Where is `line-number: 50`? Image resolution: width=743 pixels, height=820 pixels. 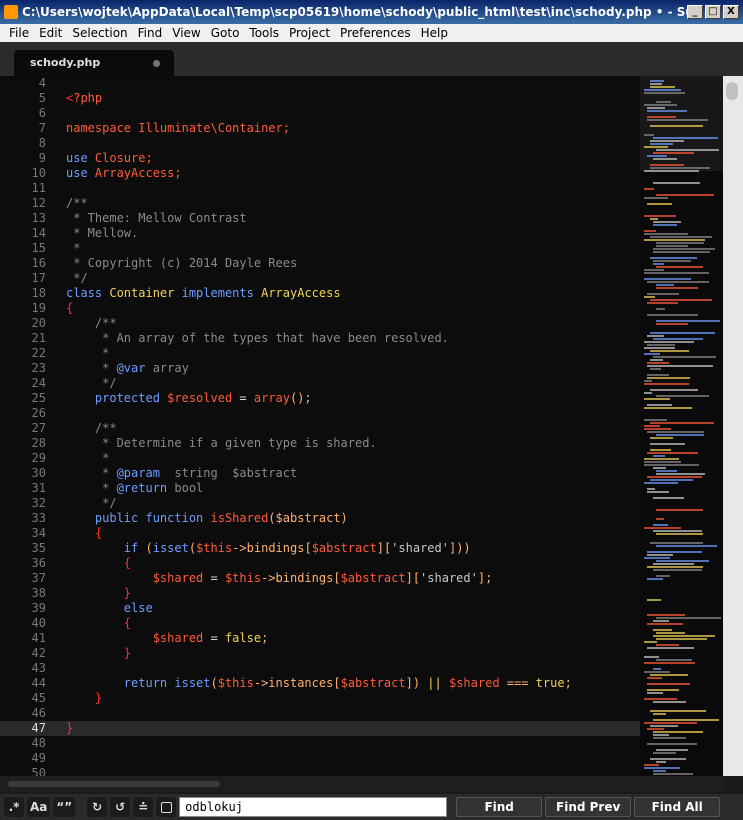 line-number: 50 is located at coordinates (38, 771).